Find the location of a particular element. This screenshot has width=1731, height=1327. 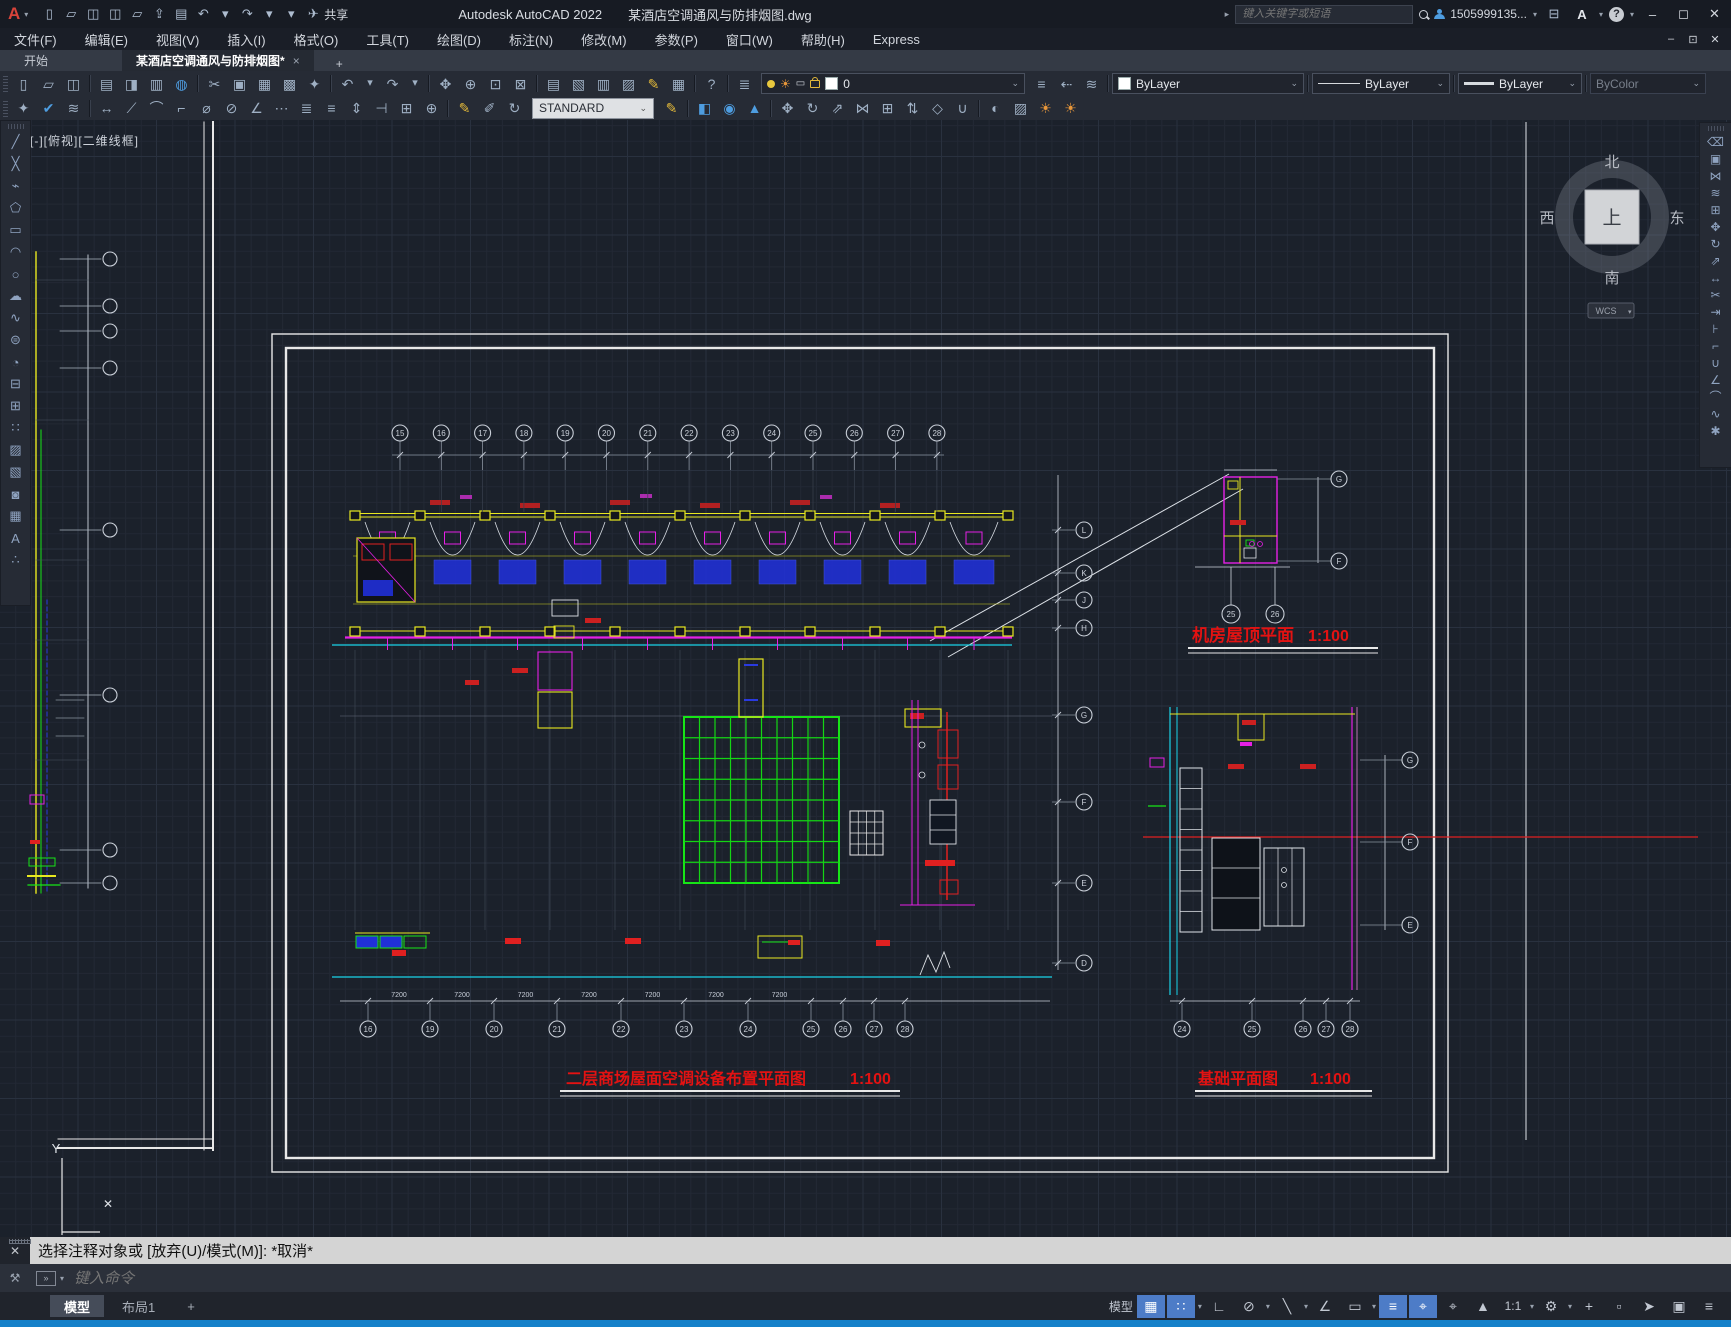

layer-states-icon: ≋ is located at coordinates (1091, 83).